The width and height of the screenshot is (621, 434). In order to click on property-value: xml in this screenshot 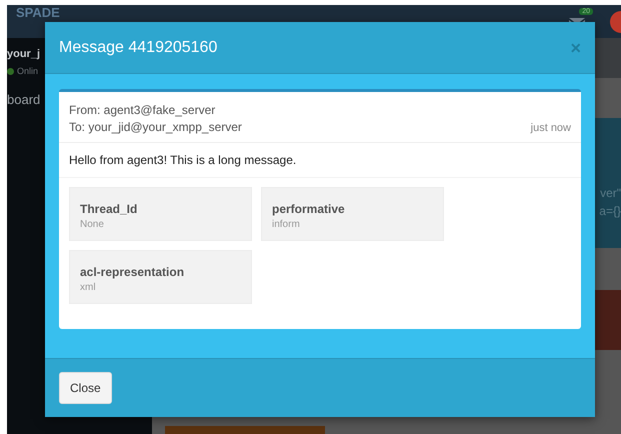, I will do `click(88, 287)`.